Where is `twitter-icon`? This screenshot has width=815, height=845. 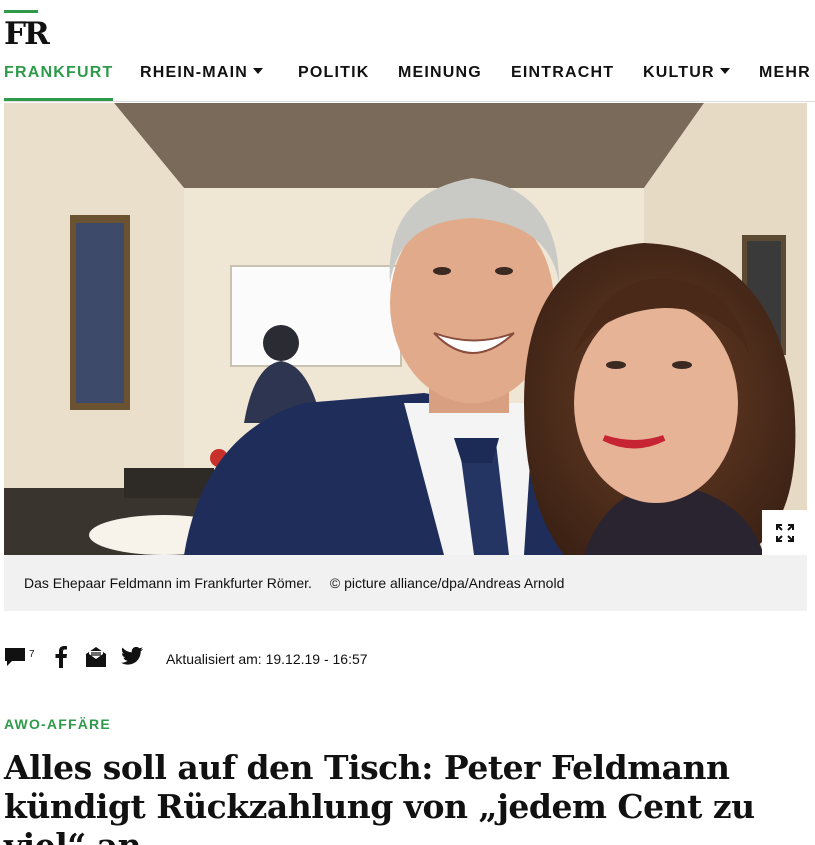 twitter-icon is located at coordinates (132, 655).